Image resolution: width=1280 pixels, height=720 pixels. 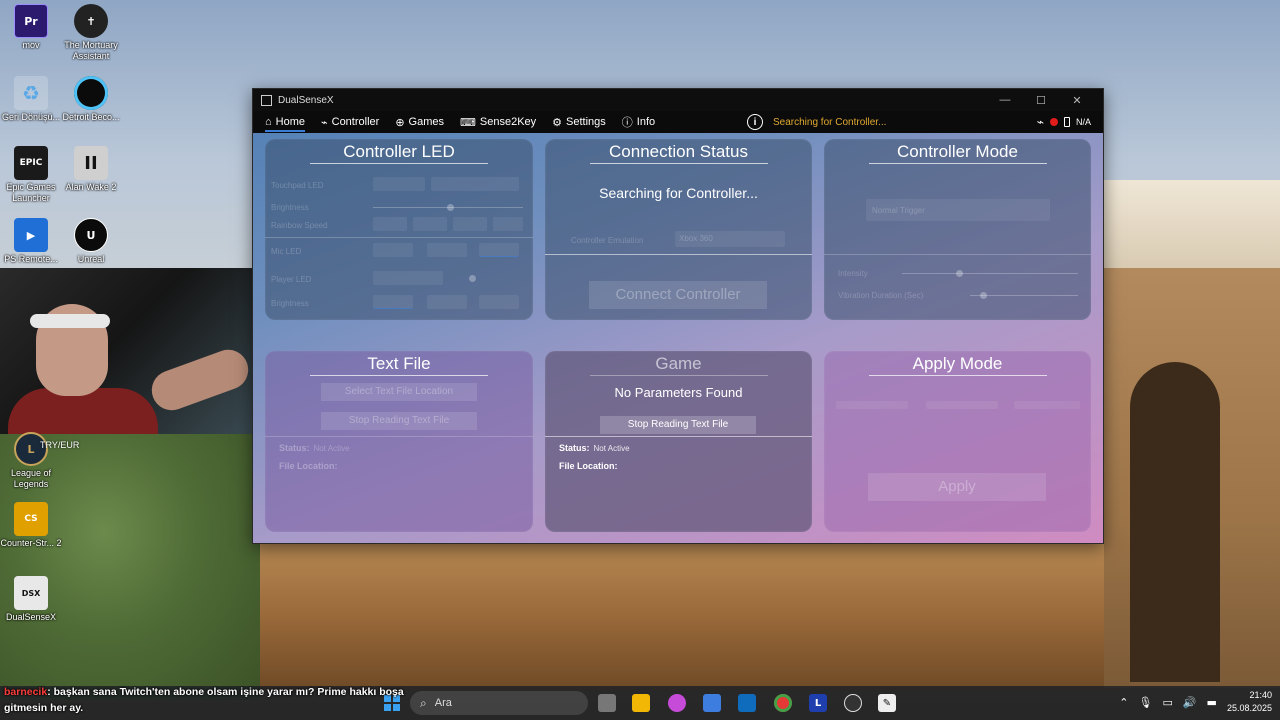 What do you see at coordinates (730, 239) in the screenshot?
I see `controller-emulation-select: Xbox 360` at bounding box center [730, 239].